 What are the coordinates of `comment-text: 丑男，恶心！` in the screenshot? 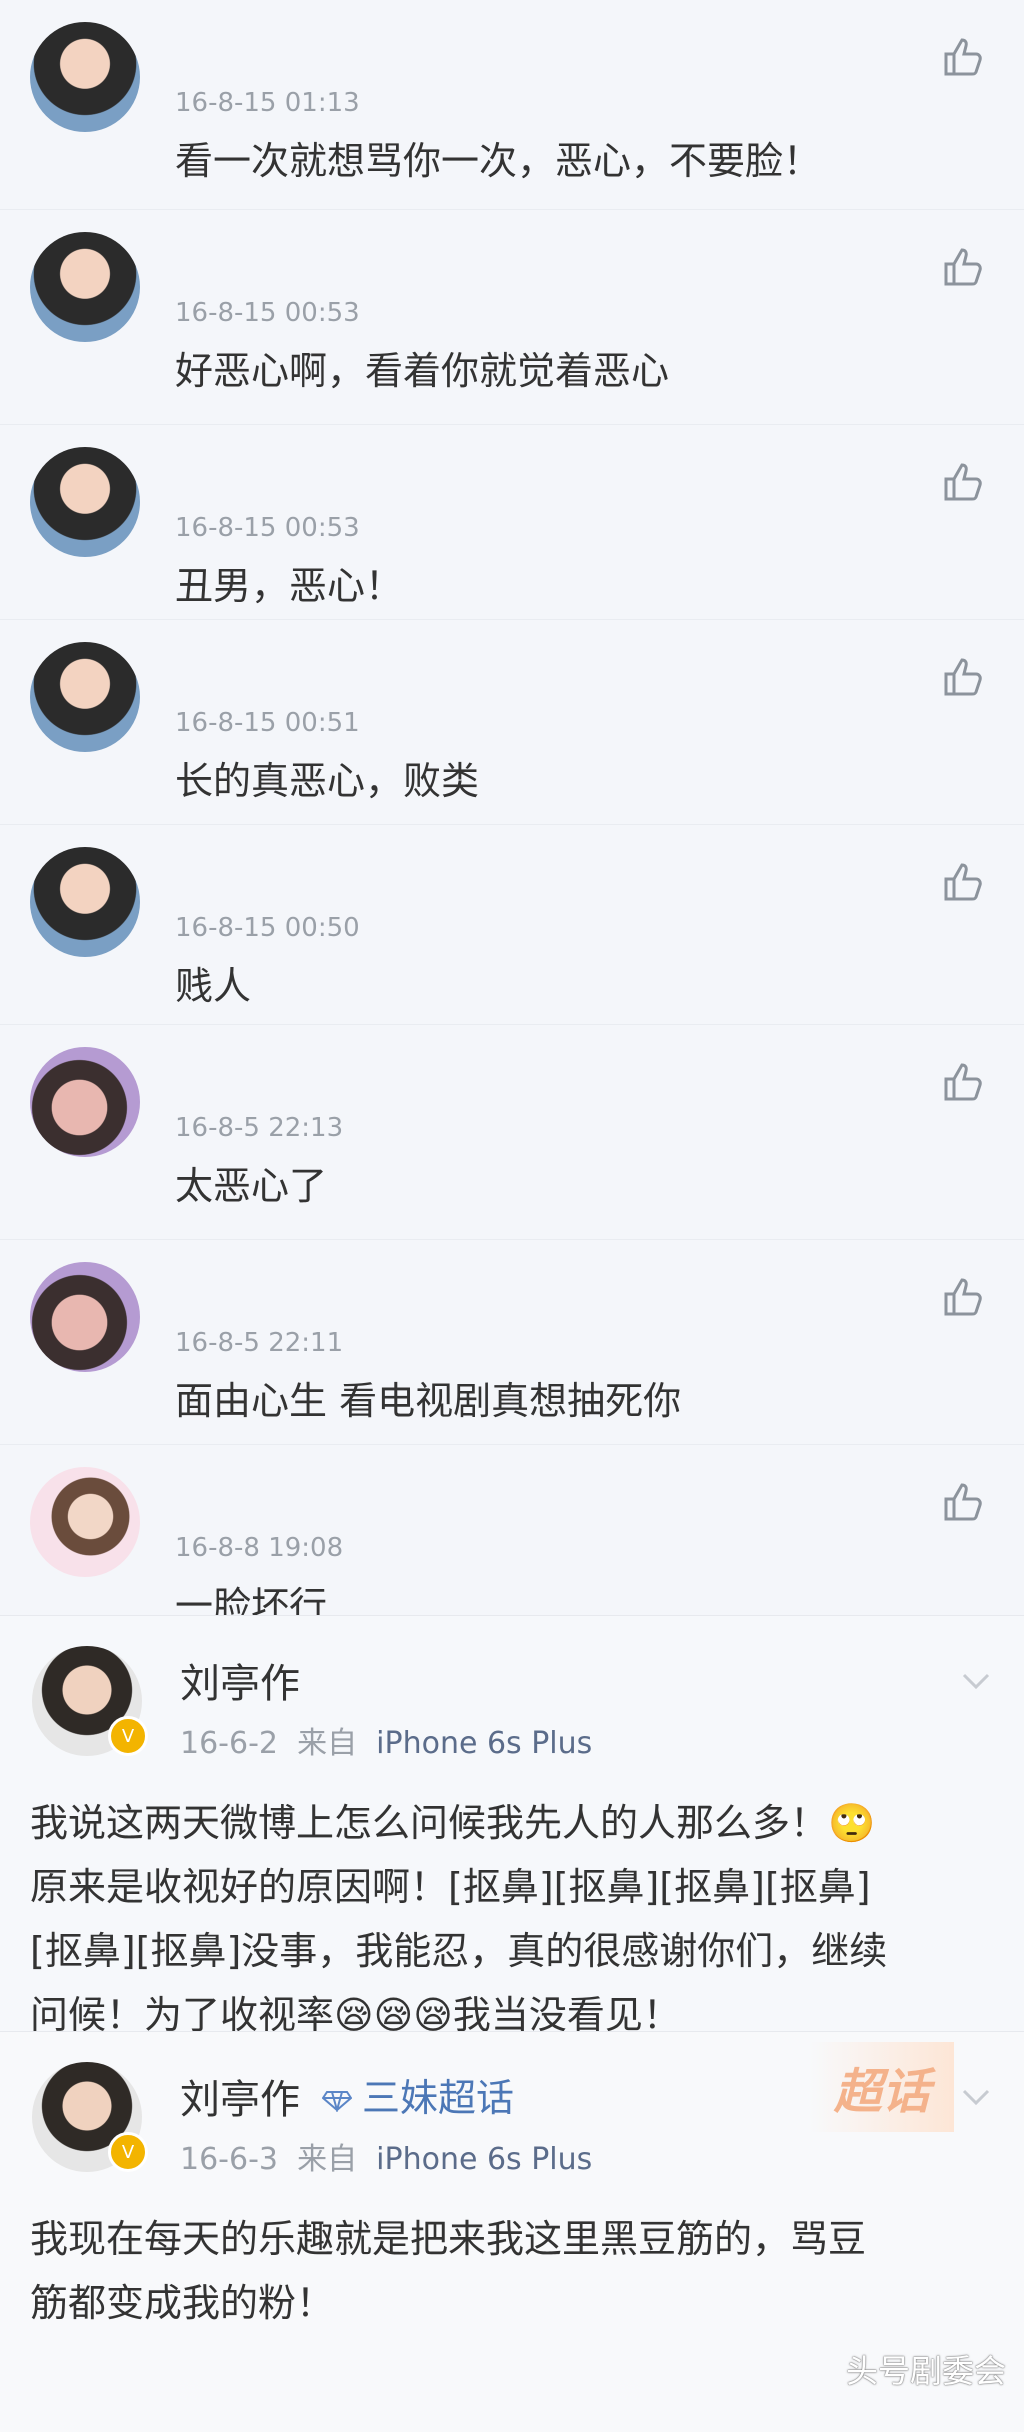 It's located at (289, 586).